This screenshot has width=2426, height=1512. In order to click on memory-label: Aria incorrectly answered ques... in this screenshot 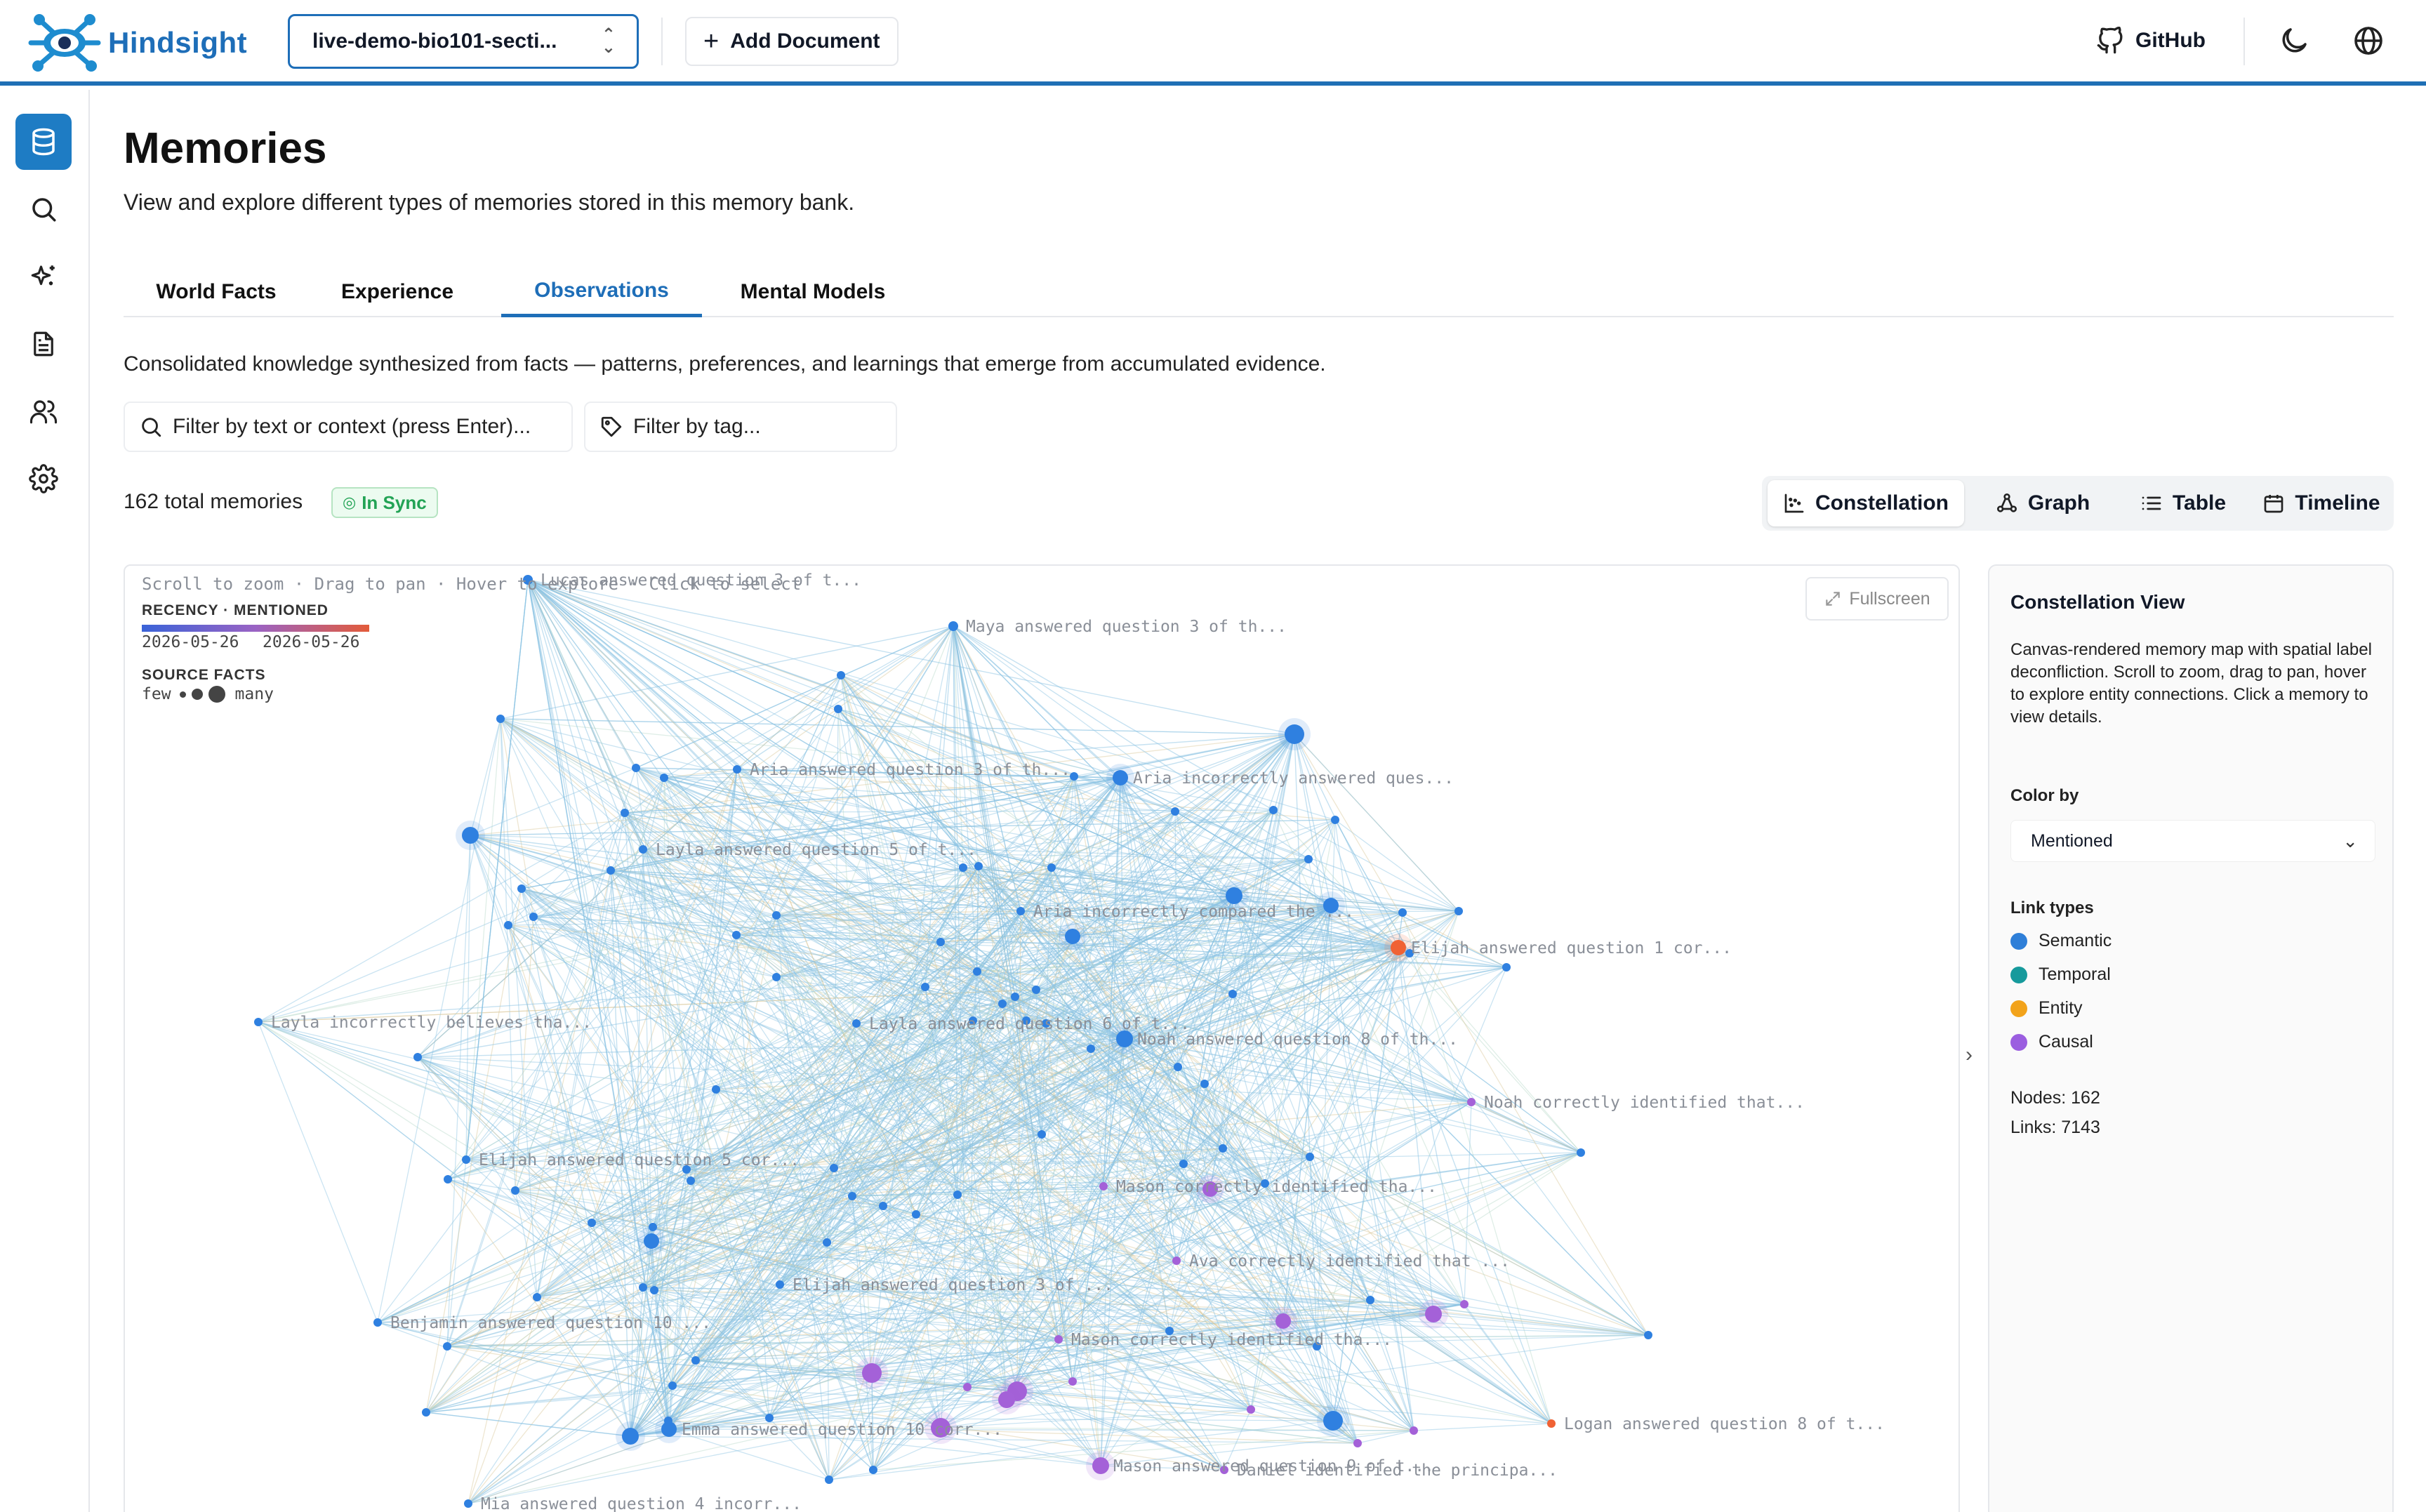, I will do `click(1293, 778)`.